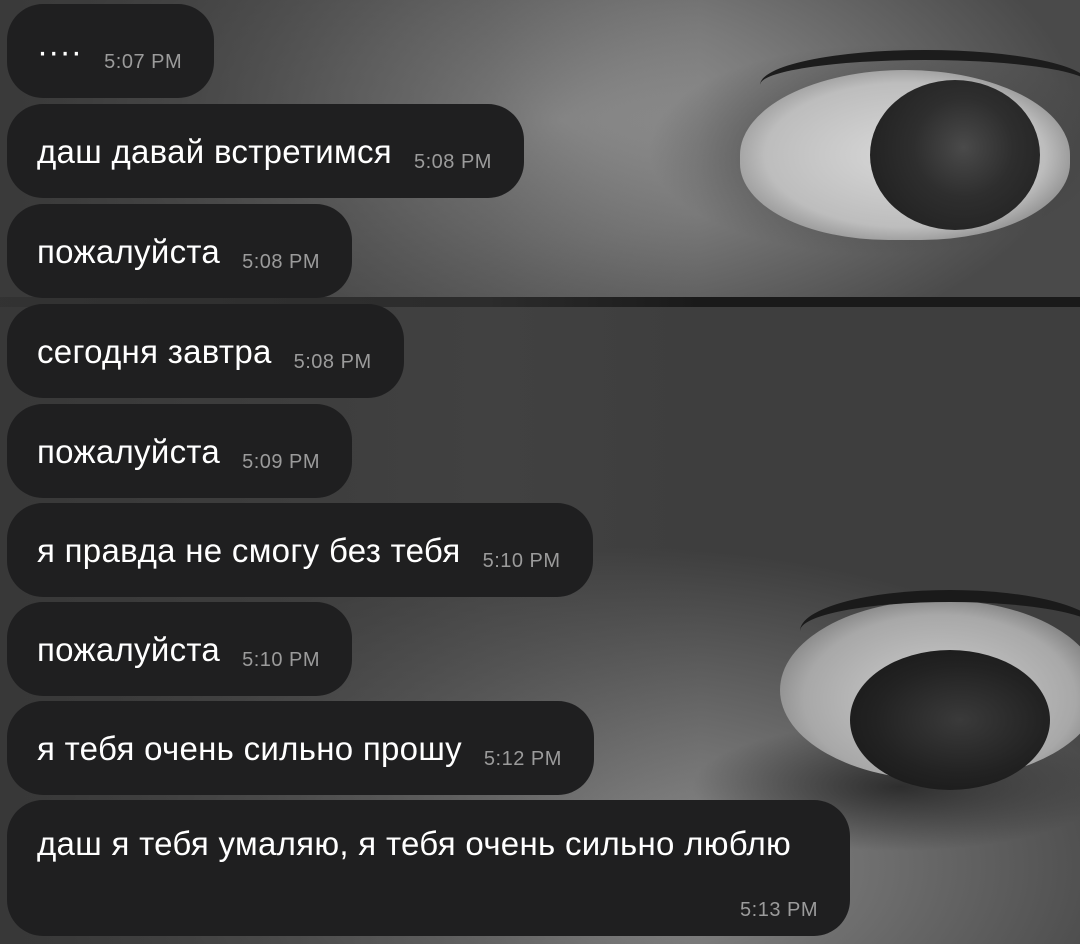 The height and width of the screenshot is (944, 1080). What do you see at coordinates (281, 462) in the screenshot?
I see `message-time: 5:09 PM` at bounding box center [281, 462].